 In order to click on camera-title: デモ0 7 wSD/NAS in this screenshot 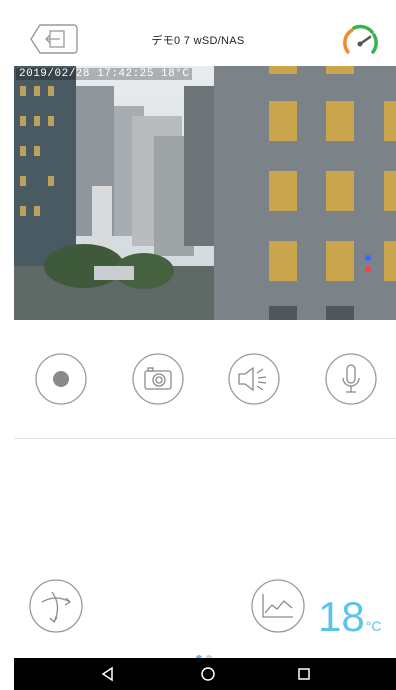, I will do `click(198, 41)`.